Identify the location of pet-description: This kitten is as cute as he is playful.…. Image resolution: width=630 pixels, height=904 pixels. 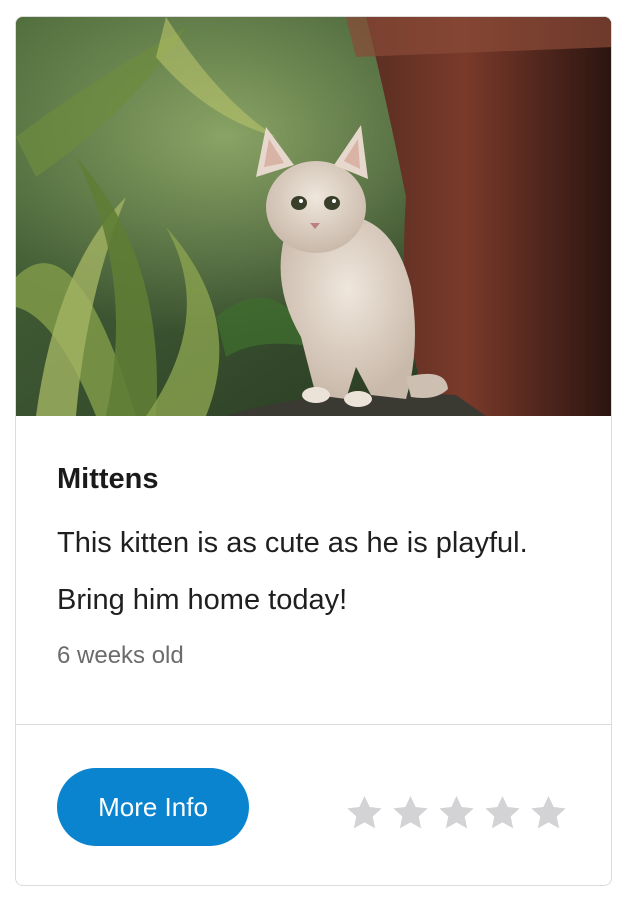
(292, 571).